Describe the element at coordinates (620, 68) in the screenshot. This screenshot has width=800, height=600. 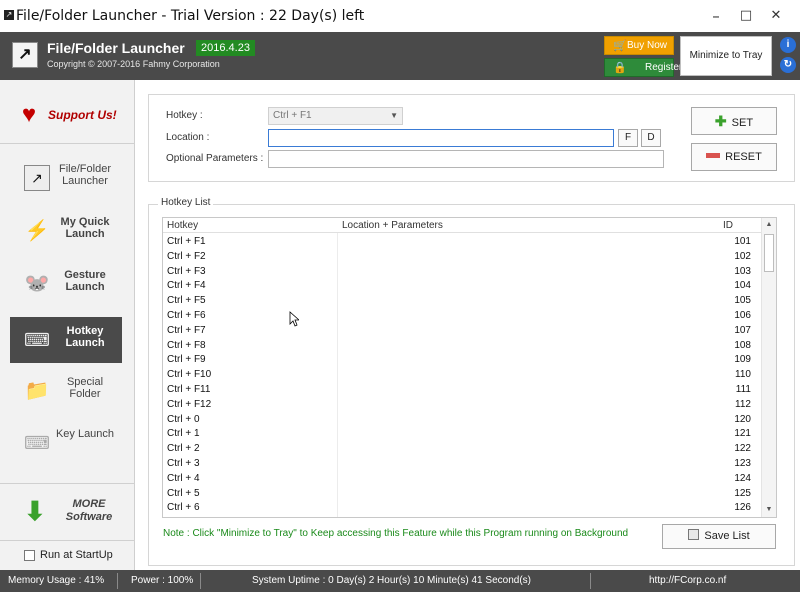
I see `lock-icon: 🔒` at that location.